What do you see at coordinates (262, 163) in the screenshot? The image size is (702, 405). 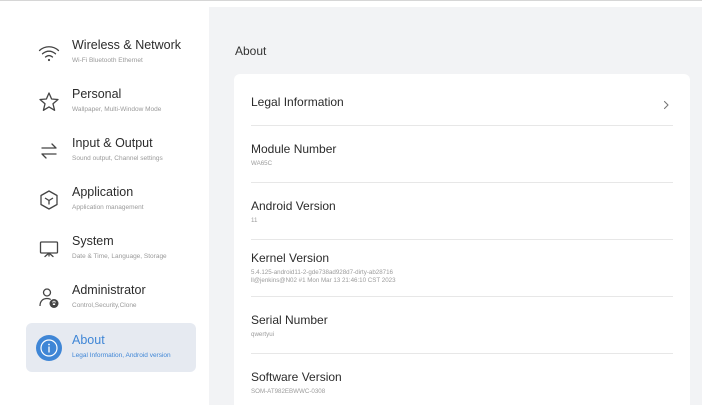 I see `row-value: WA65C` at bounding box center [262, 163].